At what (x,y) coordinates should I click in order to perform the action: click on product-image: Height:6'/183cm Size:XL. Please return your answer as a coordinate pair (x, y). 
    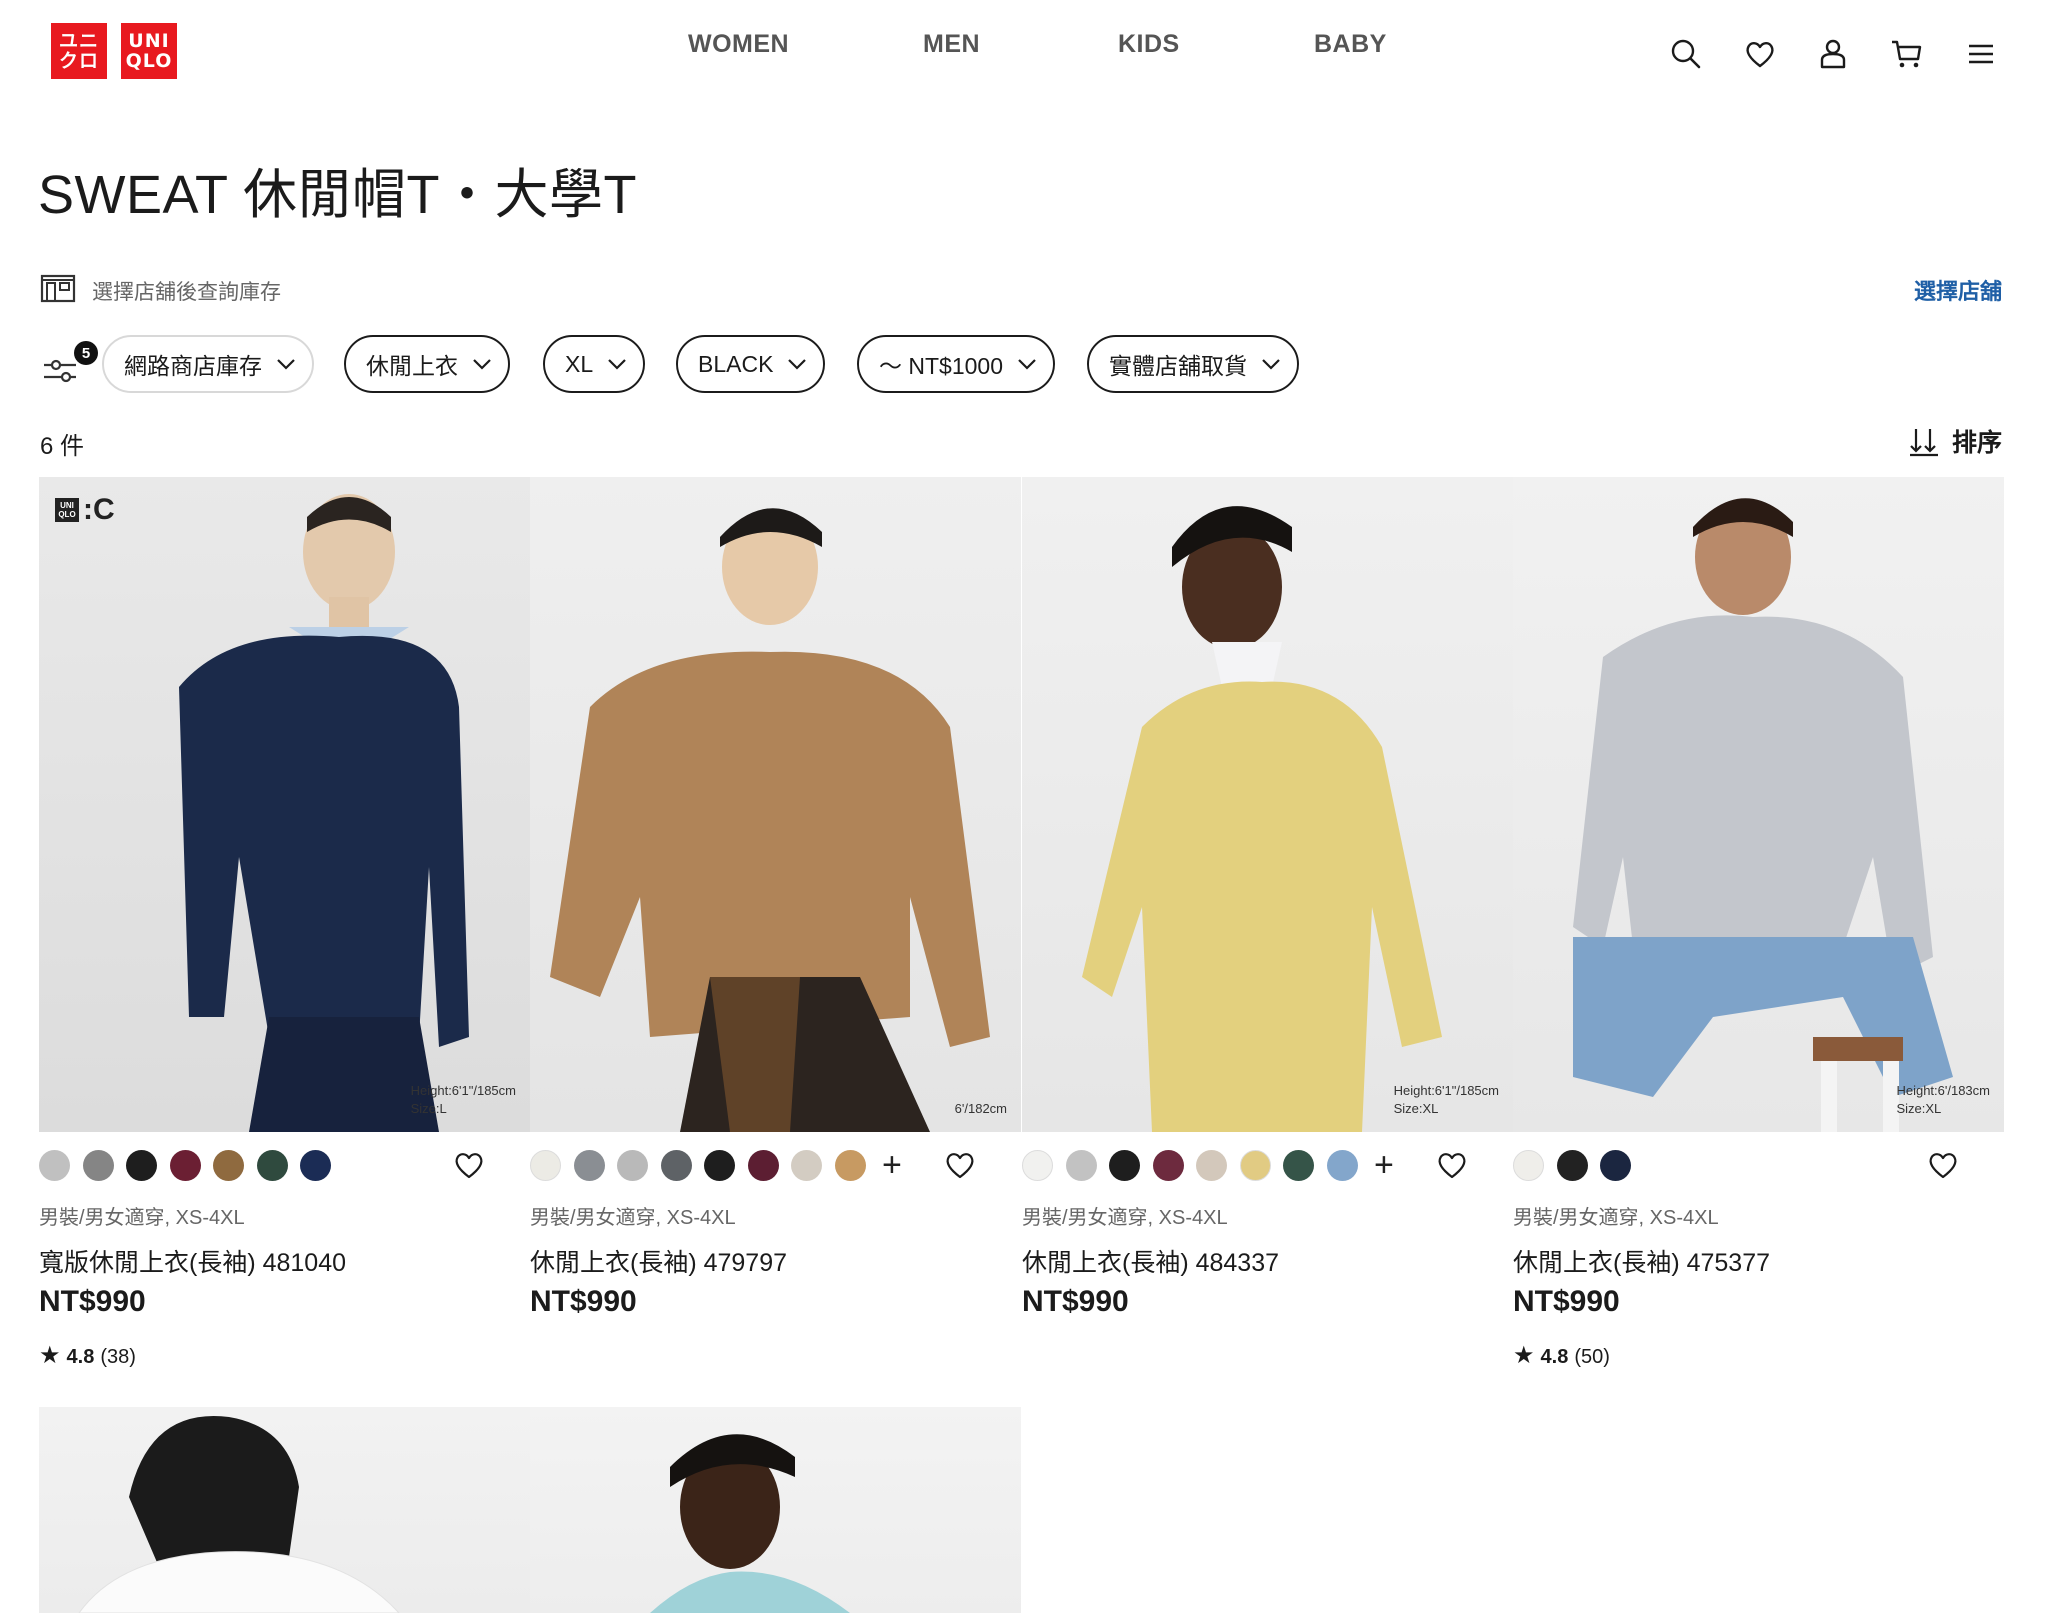
    Looking at the image, I should click on (1758, 804).